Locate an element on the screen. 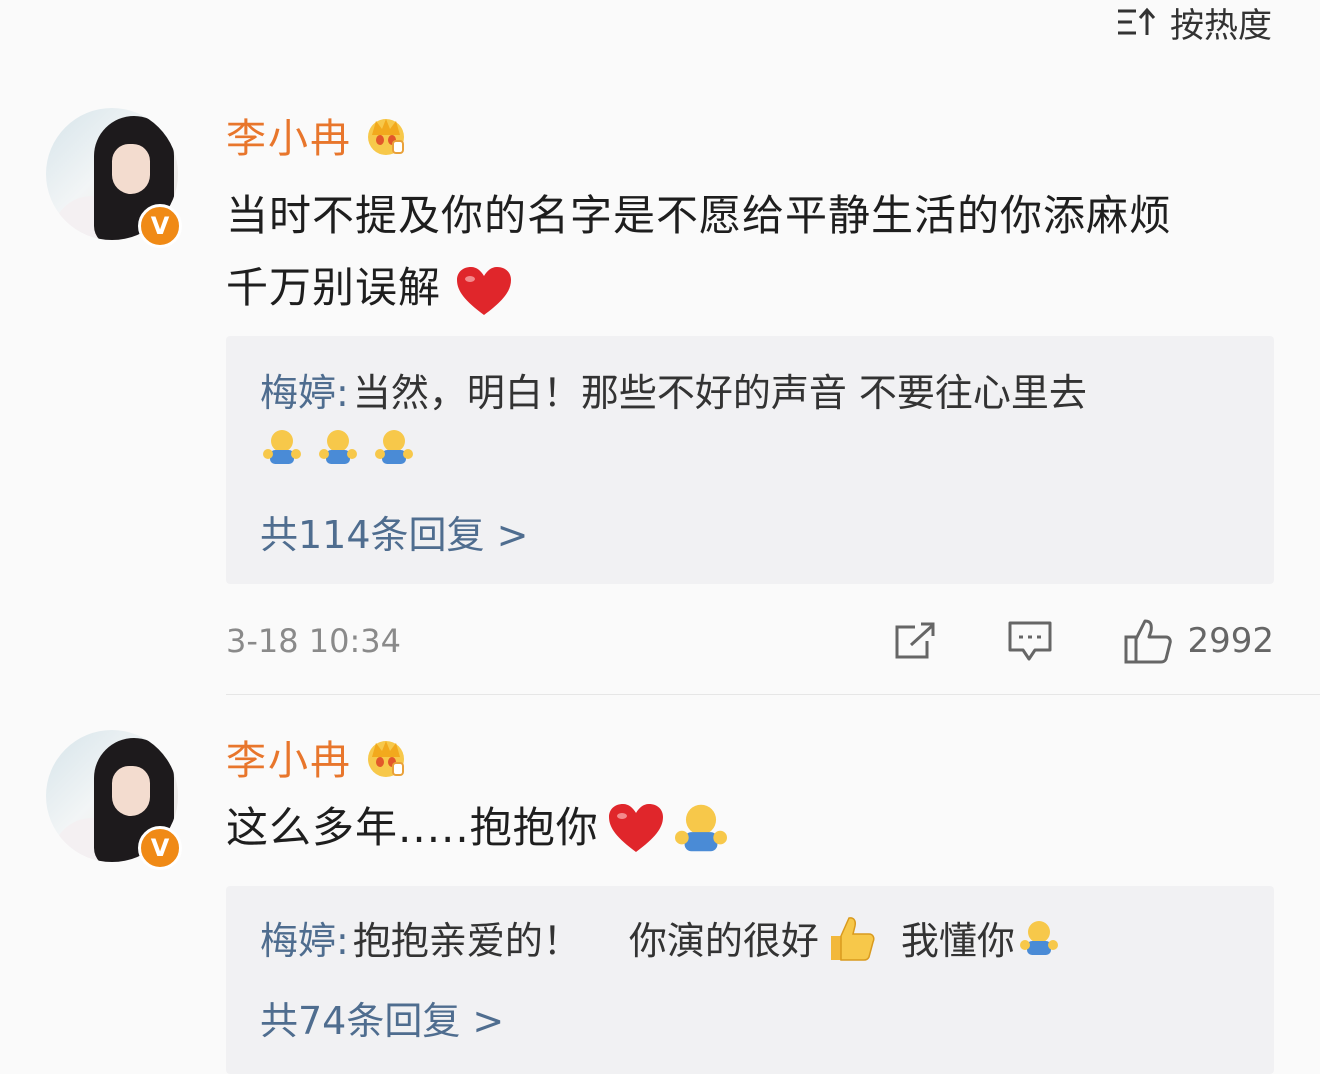 The image size is (1320, 1074). sort-by-hot-button: 按热度 is located at coordinates (1194, 23).